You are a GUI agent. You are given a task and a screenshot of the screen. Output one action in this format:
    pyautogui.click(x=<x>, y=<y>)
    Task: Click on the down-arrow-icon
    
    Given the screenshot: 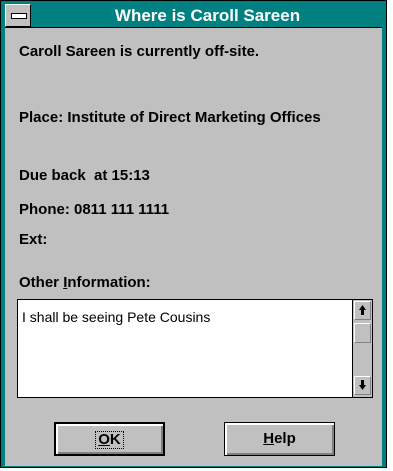 What is the action you would take?
    pyautogui.click(x=362, y=385)
    